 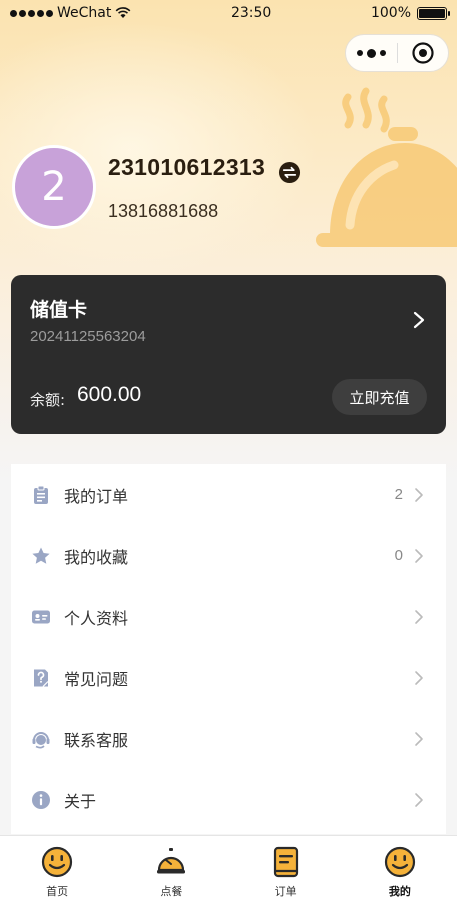 I want to click on menu-item-customer-service: 联系客服, so click(x=228, y=738).